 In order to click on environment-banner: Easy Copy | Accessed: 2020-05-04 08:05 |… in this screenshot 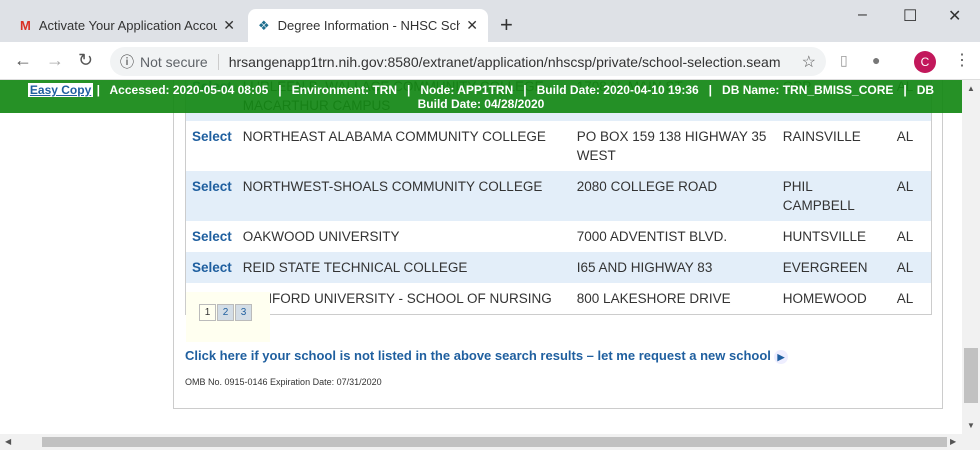, I will do `click(481, 96)`.